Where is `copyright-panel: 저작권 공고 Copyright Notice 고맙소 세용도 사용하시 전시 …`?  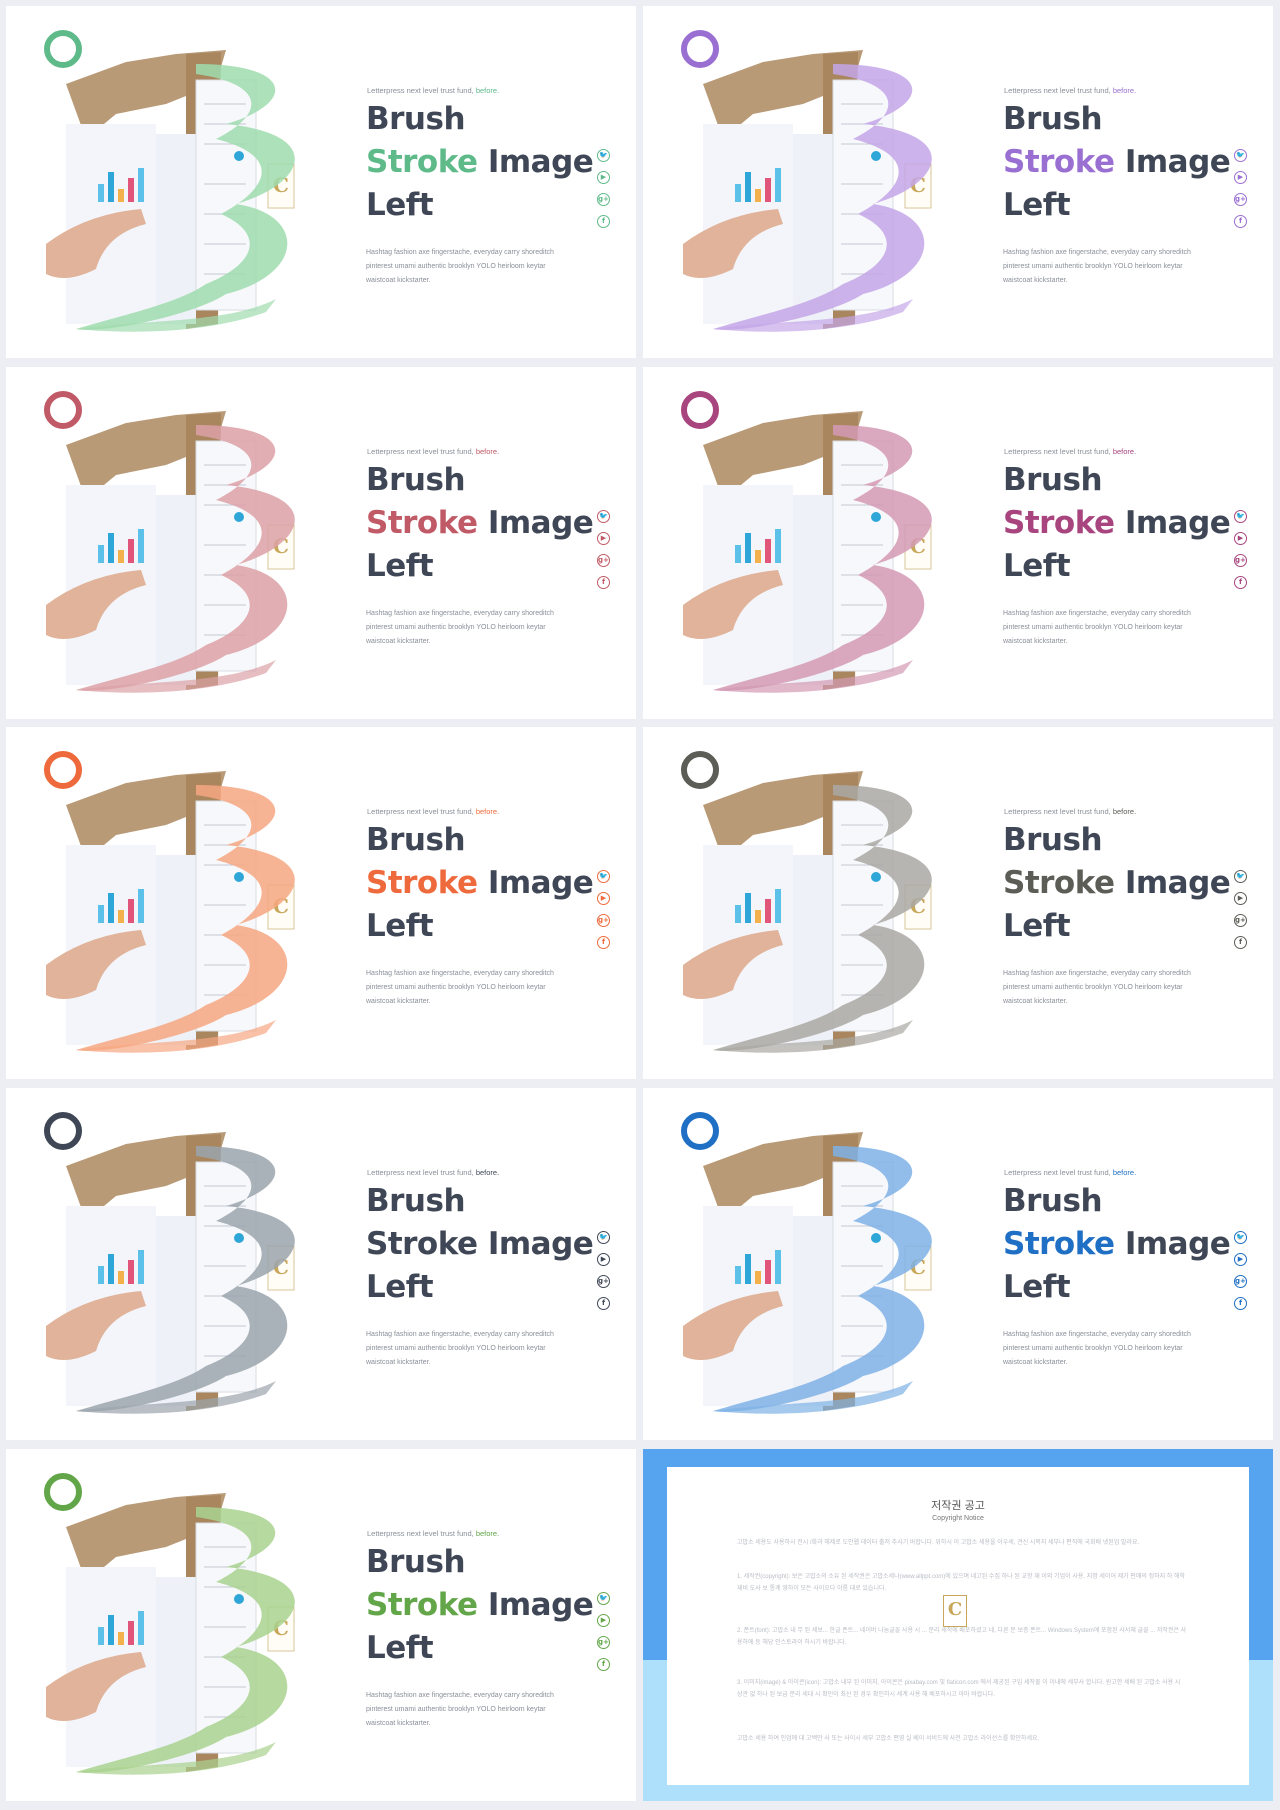
copyright-panel: 저작권 공고 Copyright Notice 고맙소 세용도 사용하시 전시 … is located at coordinates (958, 1626).